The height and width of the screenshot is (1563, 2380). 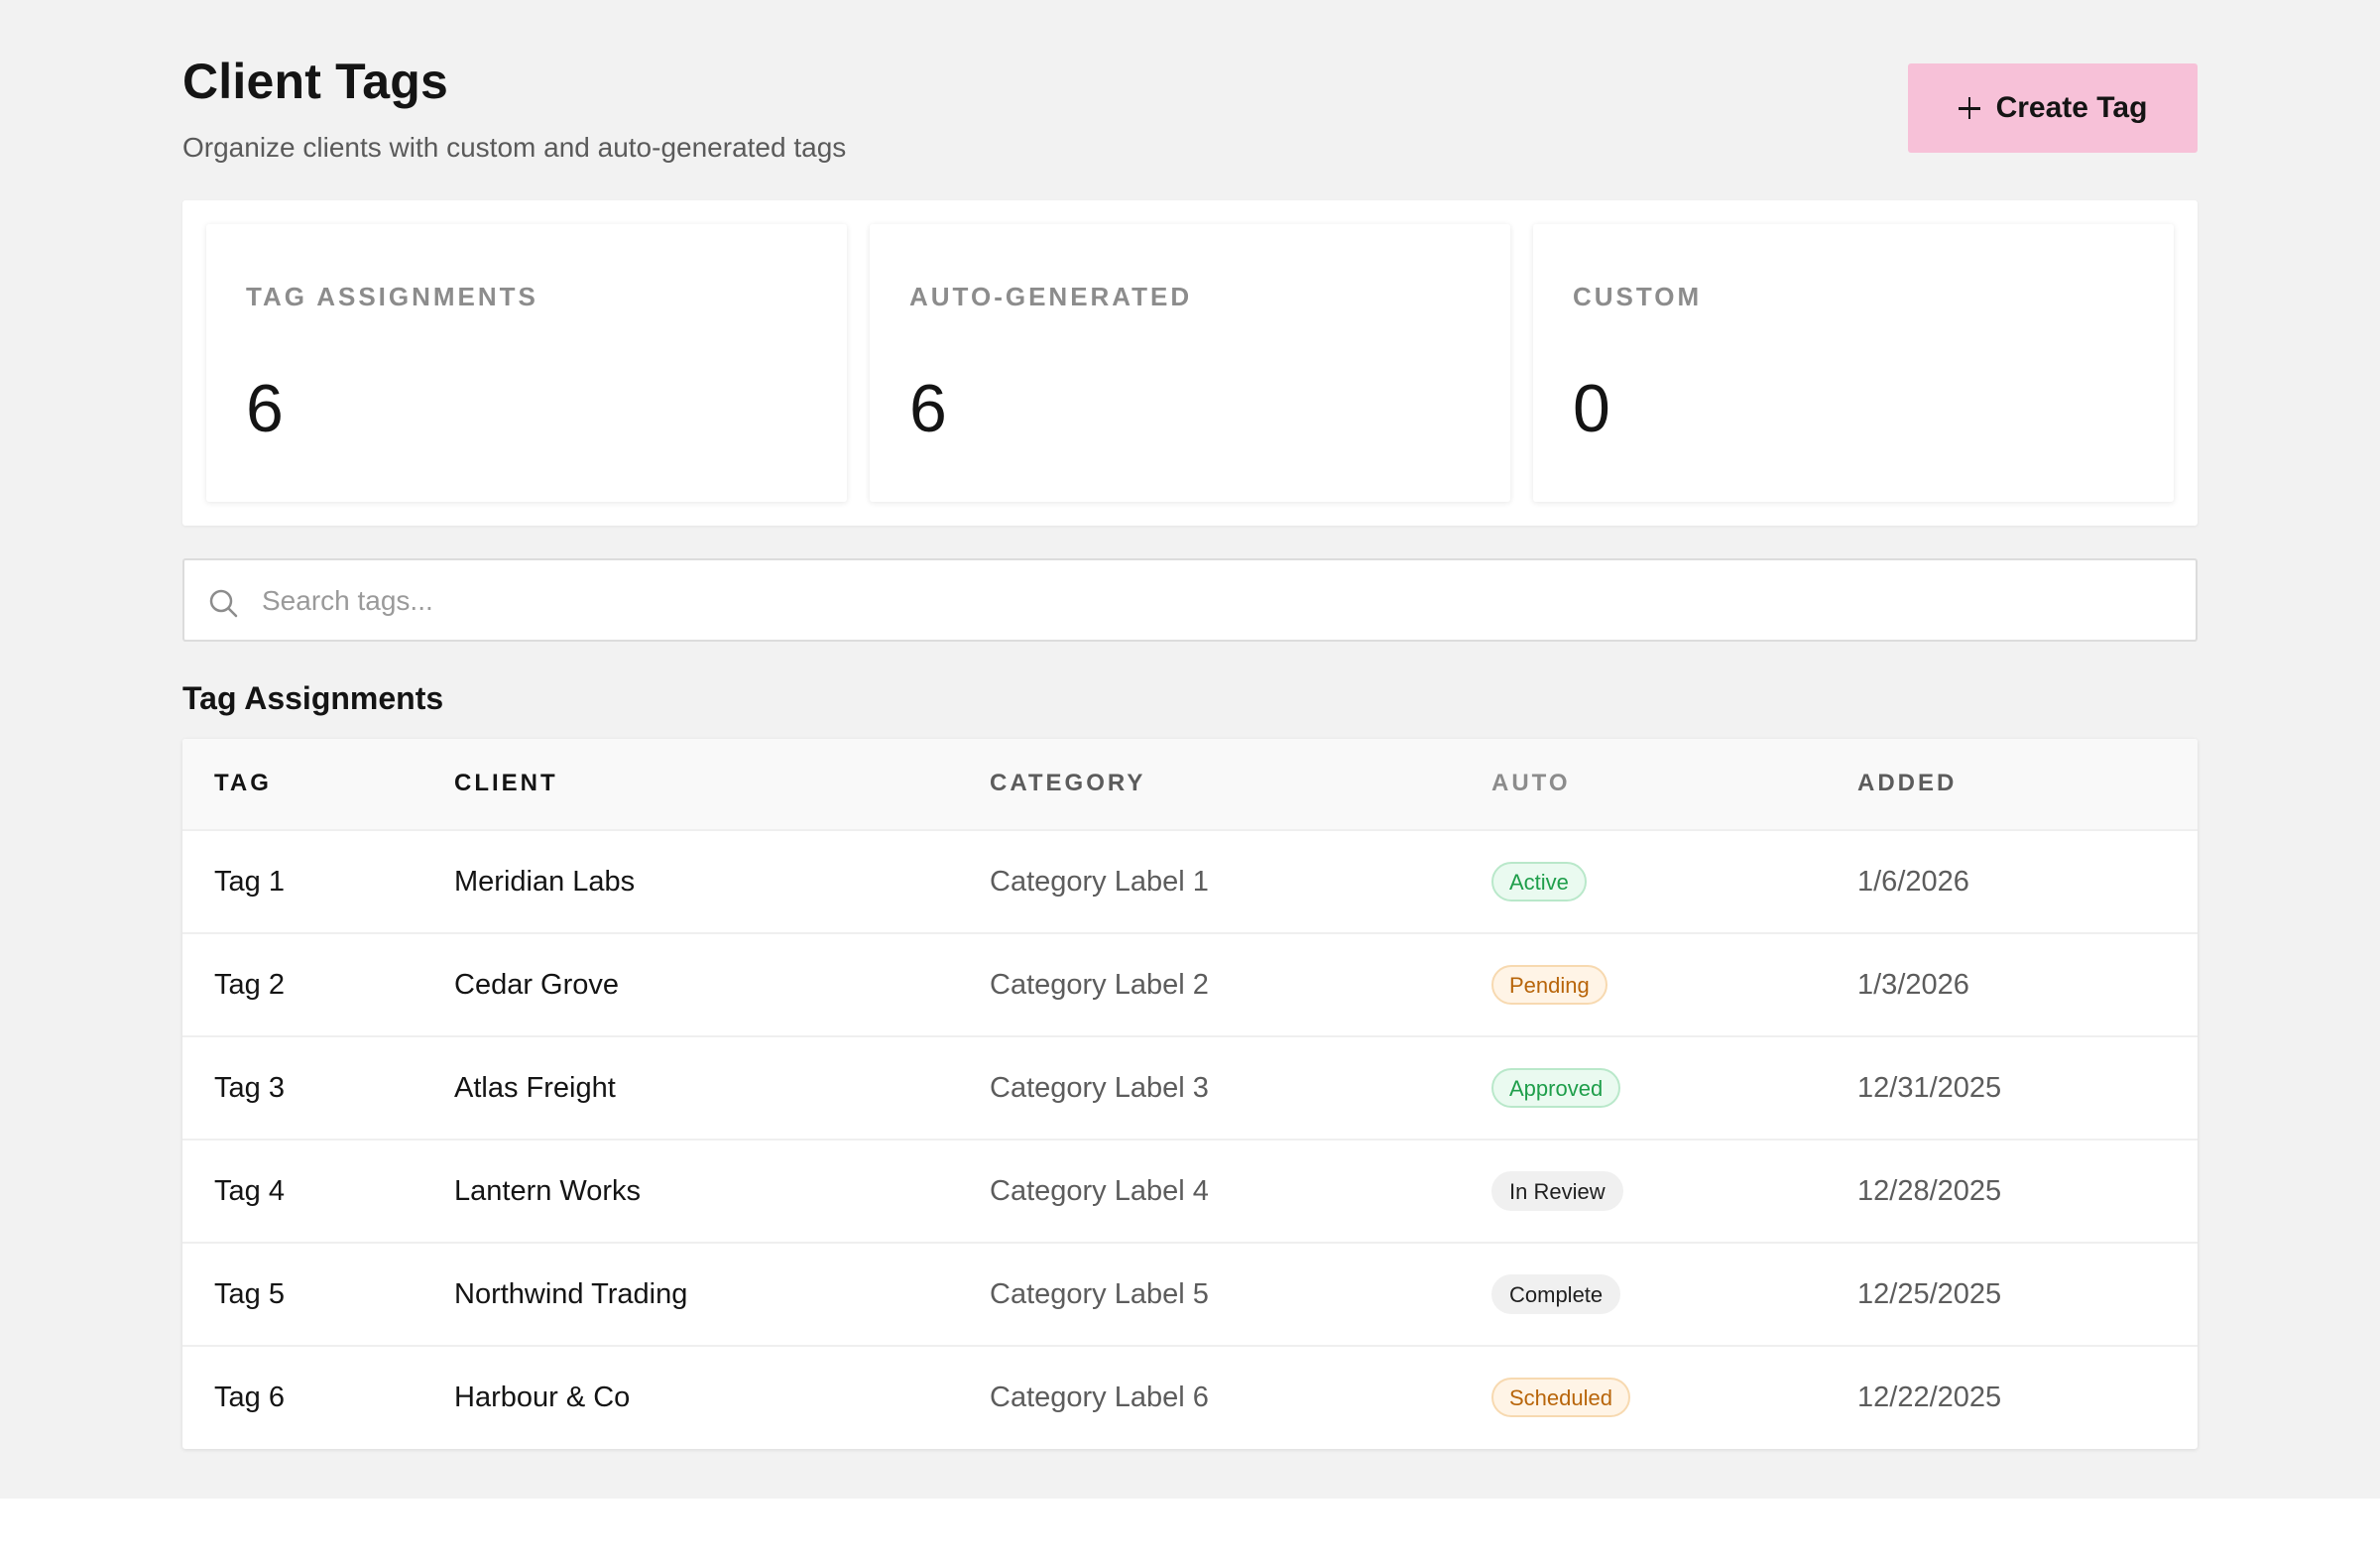 I want to click on cell-auto: Scheduled, so click(x=1560, y=1397).